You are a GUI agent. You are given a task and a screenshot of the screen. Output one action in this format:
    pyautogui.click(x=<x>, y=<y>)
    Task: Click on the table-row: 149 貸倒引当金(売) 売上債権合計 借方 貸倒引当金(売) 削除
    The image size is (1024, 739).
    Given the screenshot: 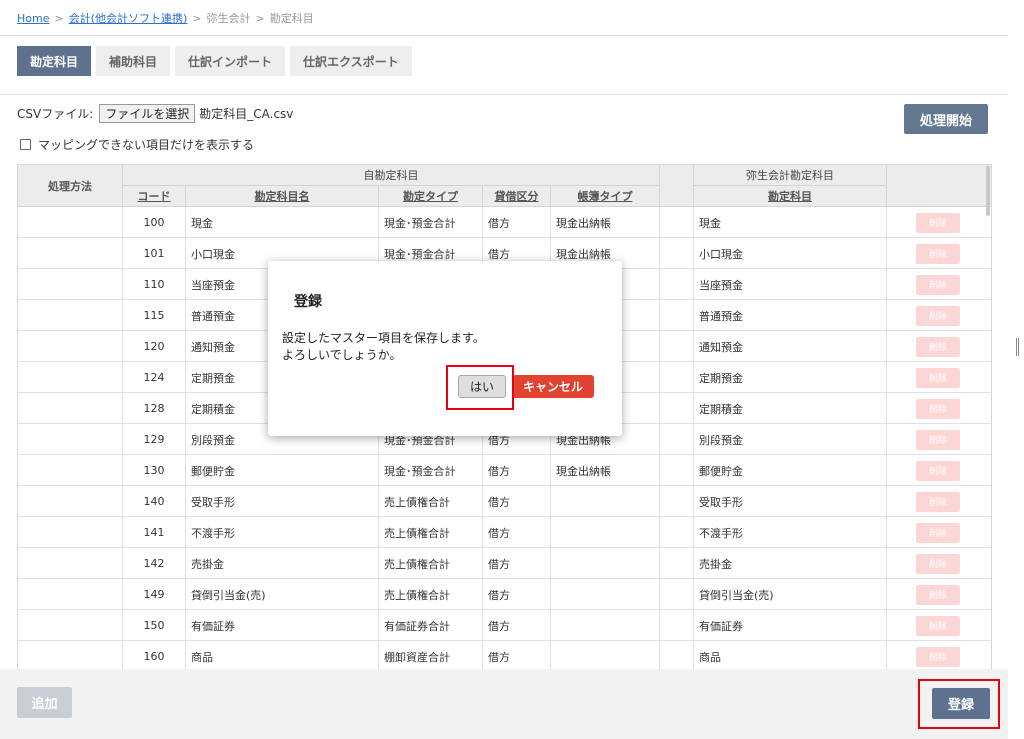 What is the action you would take?
    pyautogui.click(x=504, y=594)
    